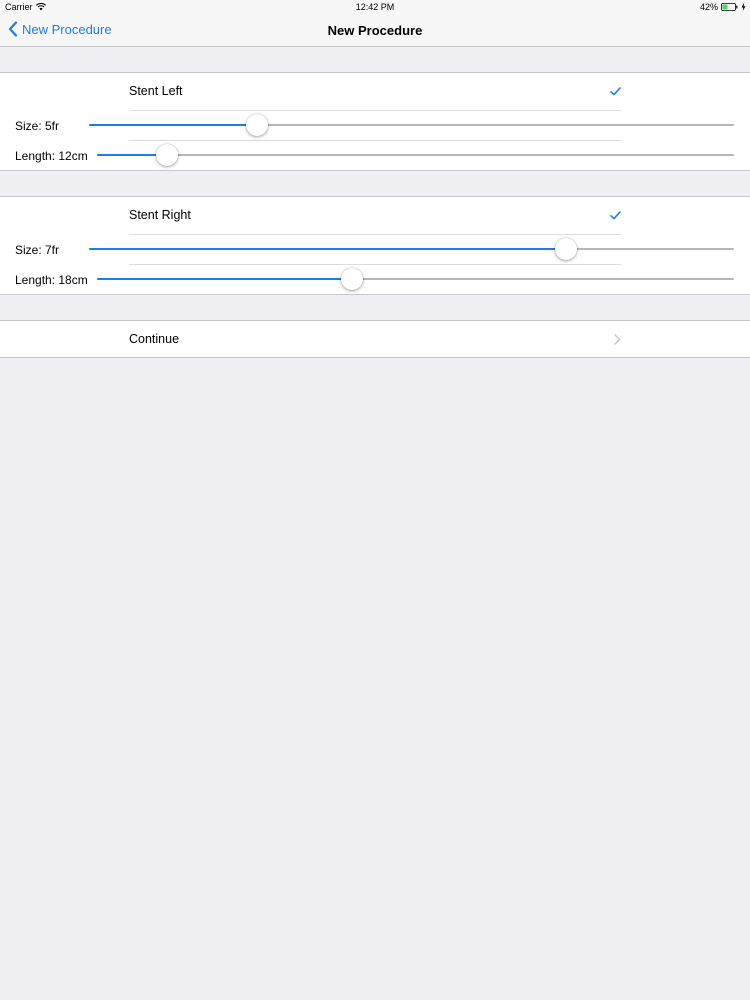 The image size is (750, 1000). Describe the element at coordinates (375, 339) in the screenshot. I see `continue-row: Continue` at that location.